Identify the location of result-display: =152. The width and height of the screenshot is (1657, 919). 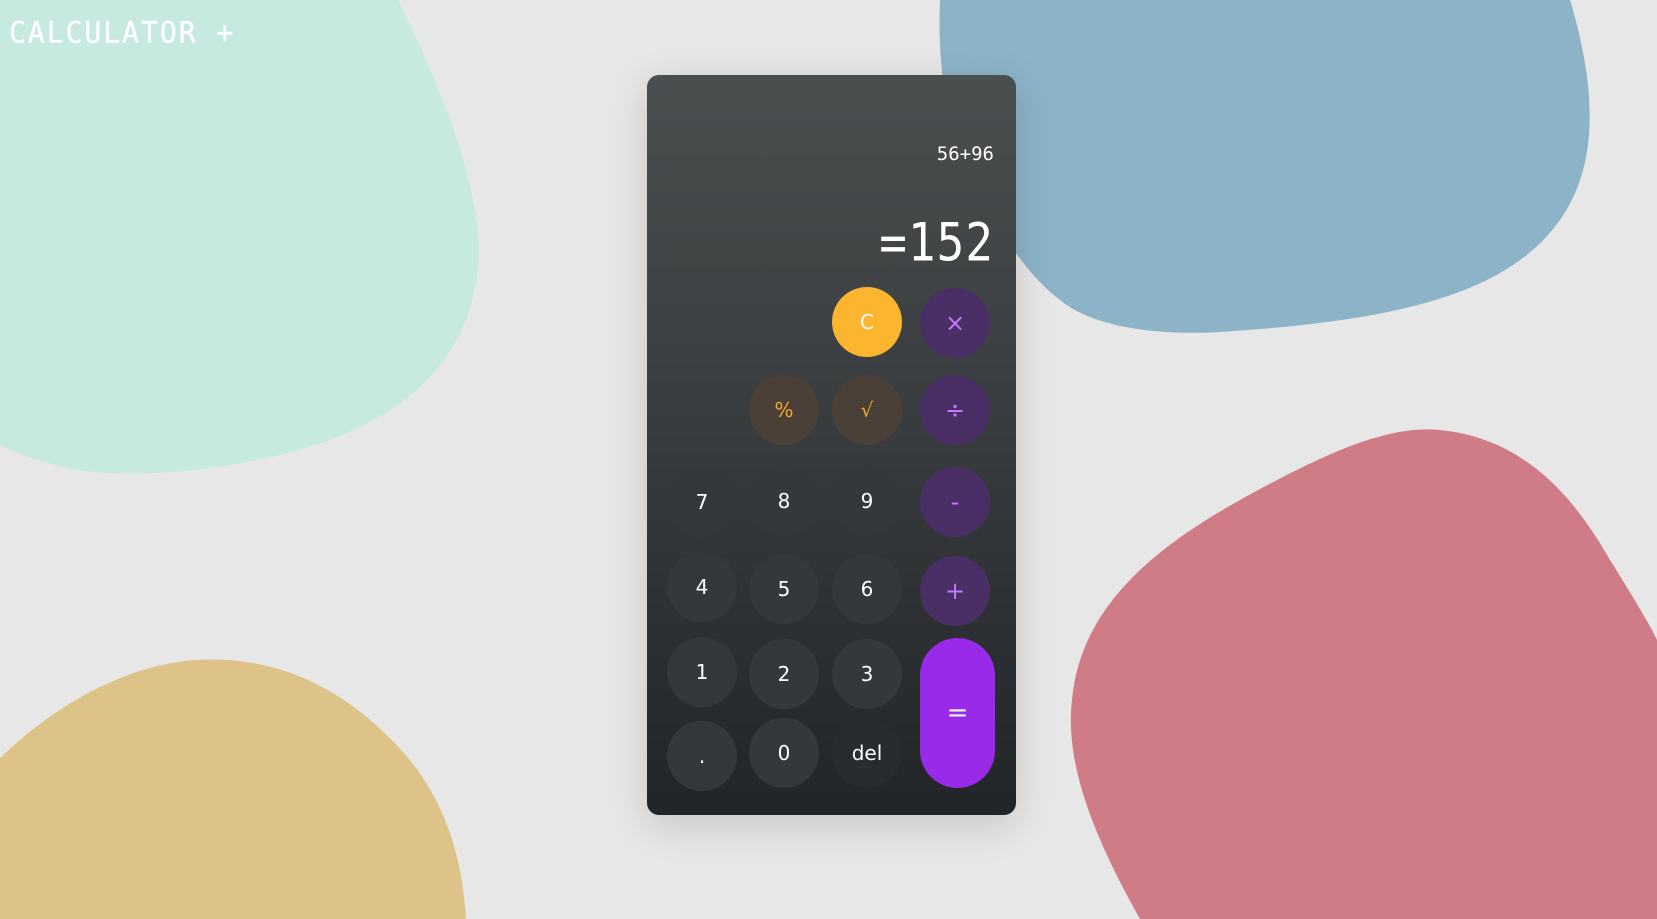
(936, 242).